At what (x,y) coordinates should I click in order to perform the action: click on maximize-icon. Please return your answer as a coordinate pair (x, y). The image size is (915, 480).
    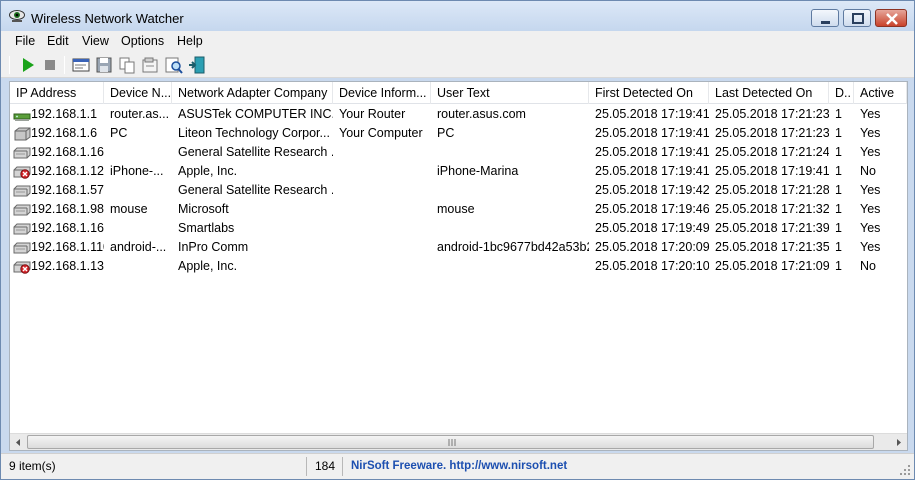
    Looking at the image, I should click on (858, 18).